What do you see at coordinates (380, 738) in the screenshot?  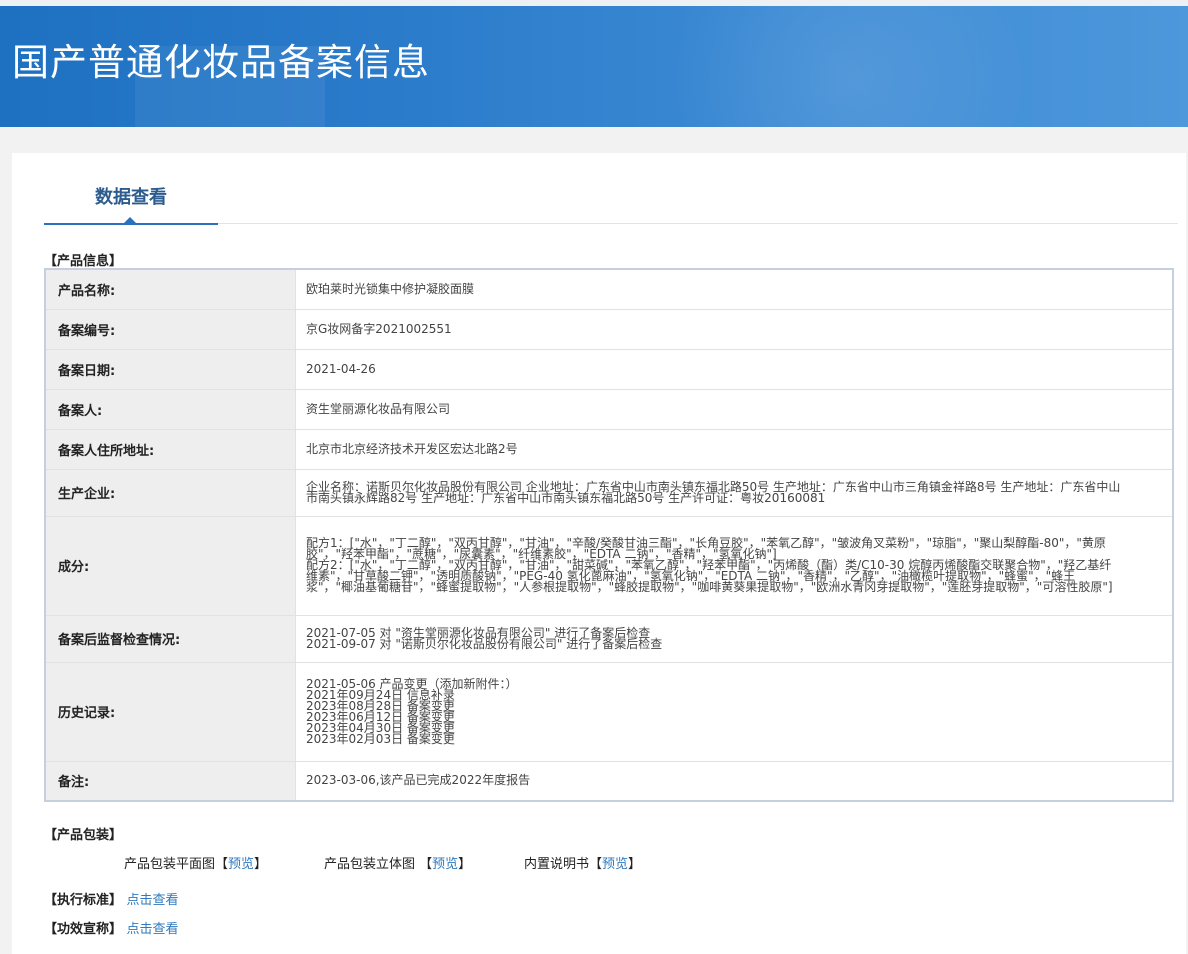 I see `history-entry: 2023年02月03日 备案变更` at bounding box center [380, 738].